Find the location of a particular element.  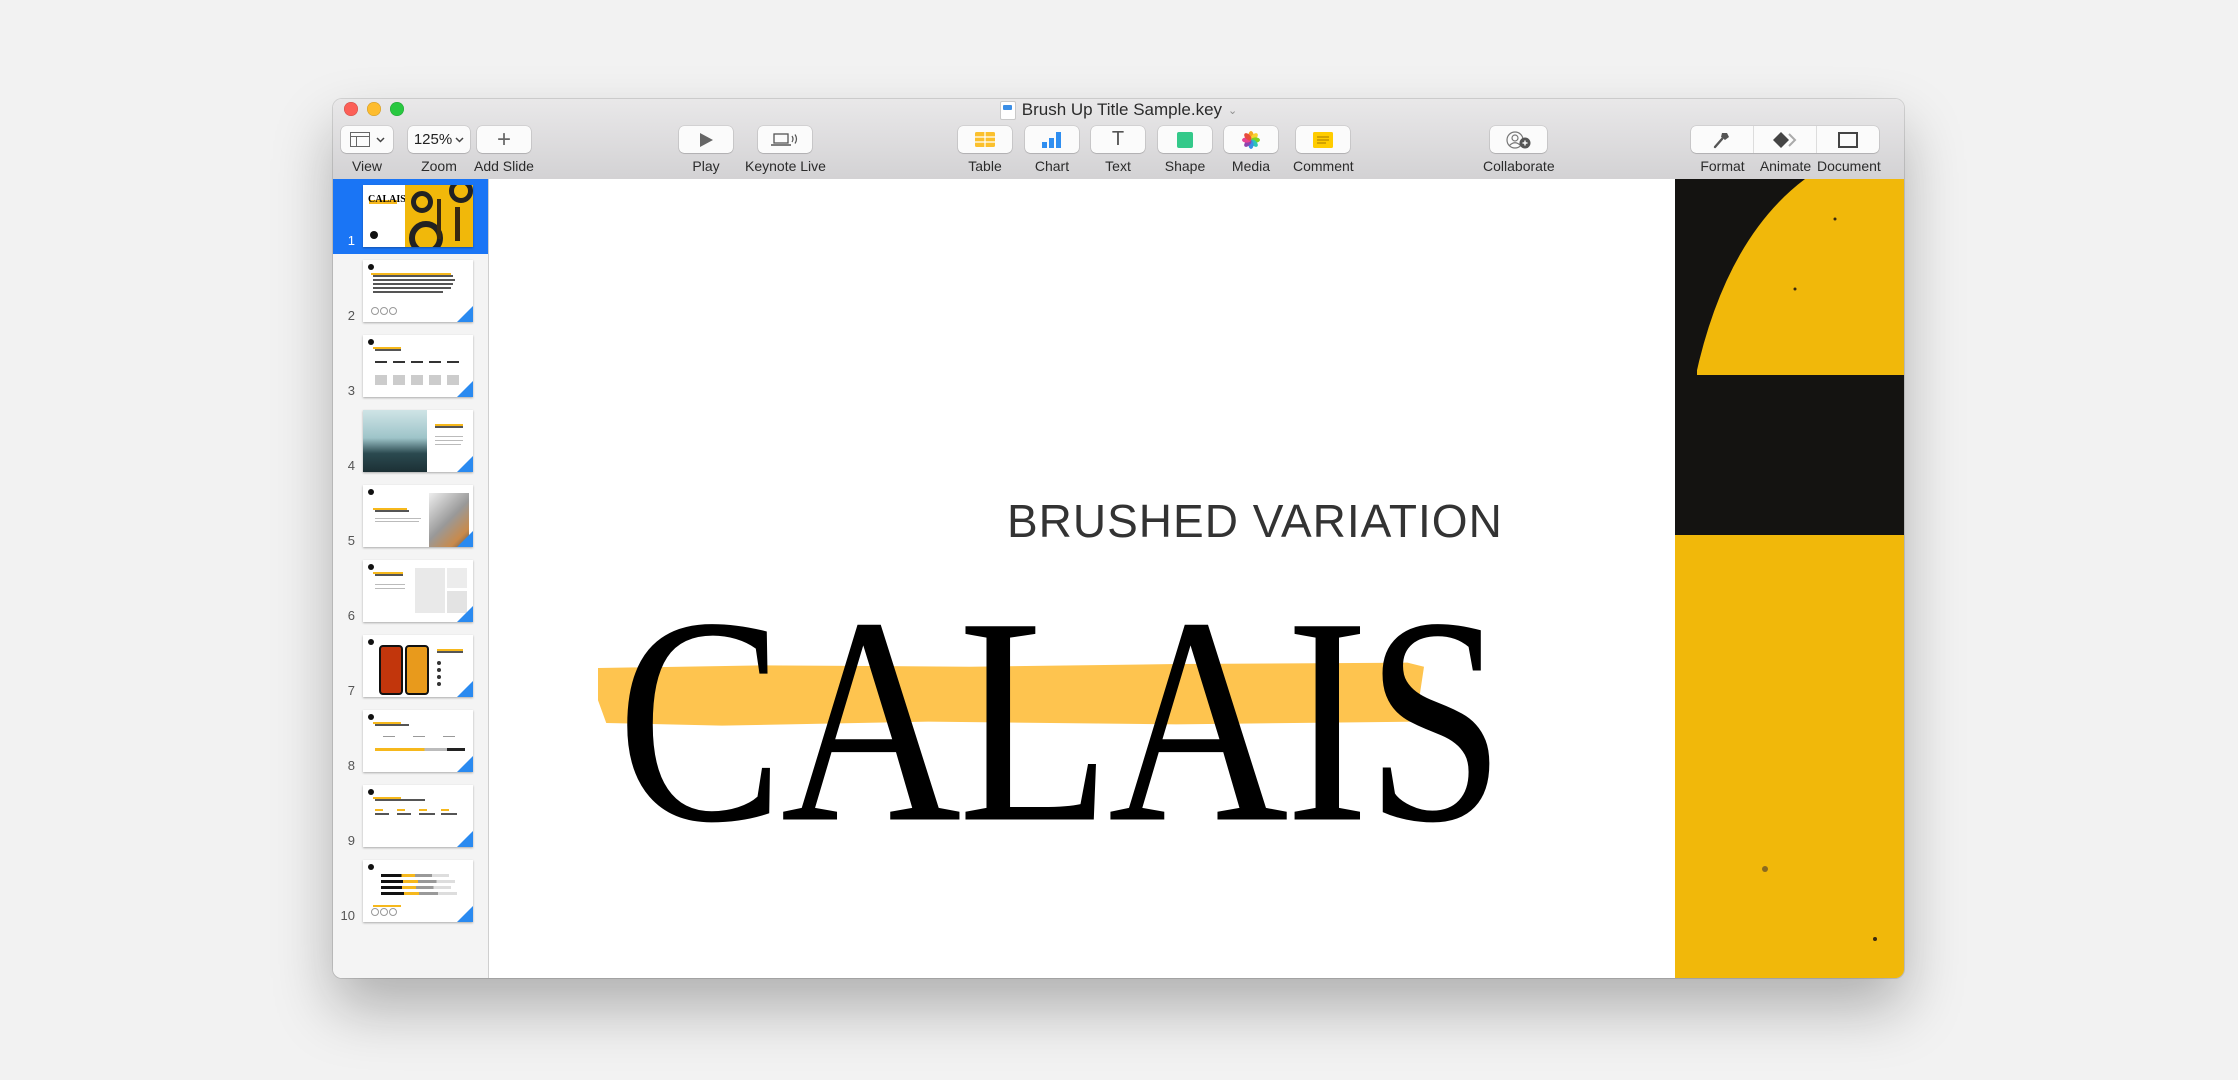

yellow-black-painted-photo is located at coordinates (1789, 578).